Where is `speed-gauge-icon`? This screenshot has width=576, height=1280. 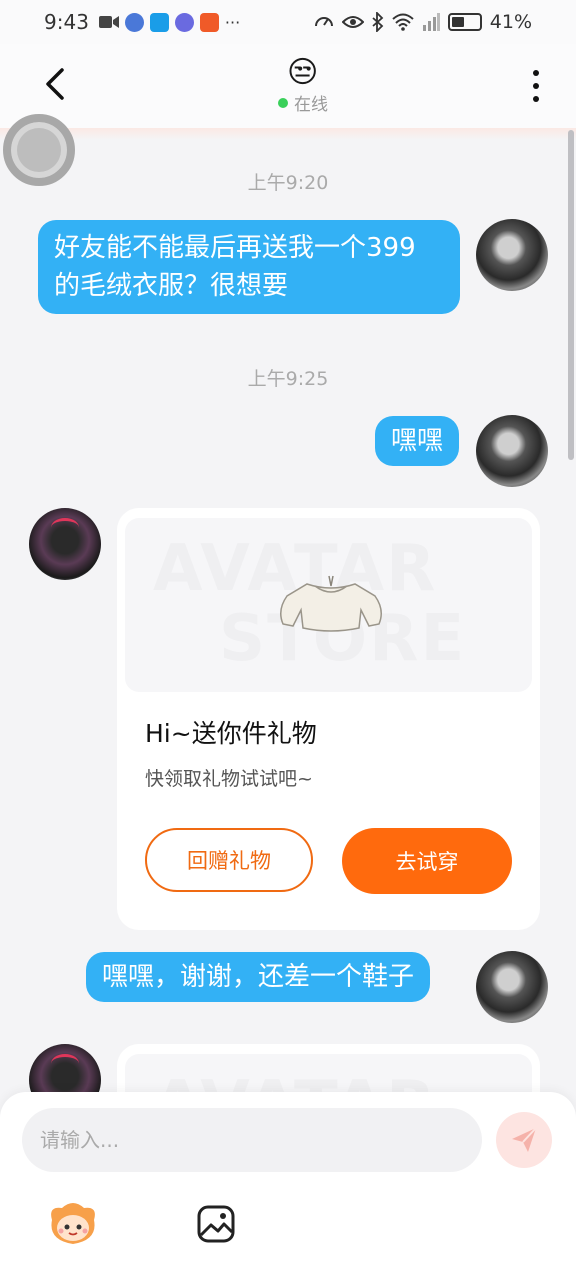
speed-gauge-icon is located at coordinates (323, 22).